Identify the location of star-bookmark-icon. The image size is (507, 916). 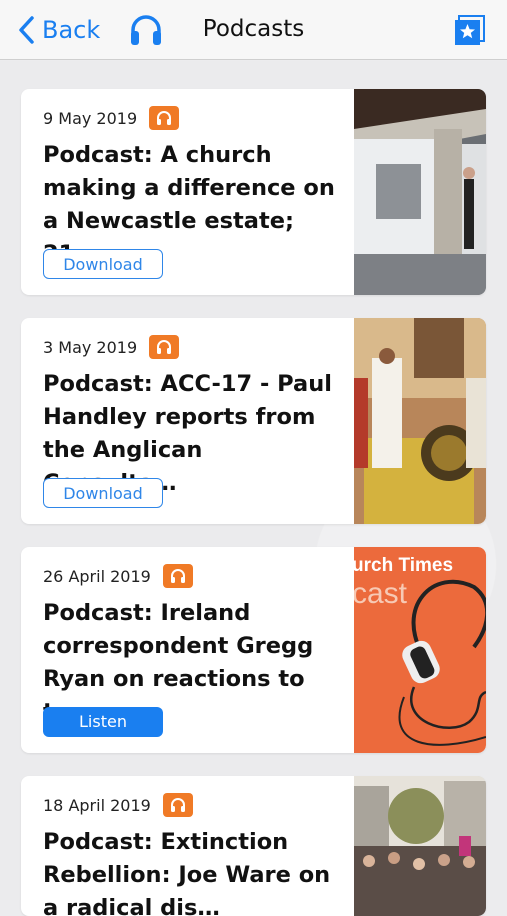
(470, 30).